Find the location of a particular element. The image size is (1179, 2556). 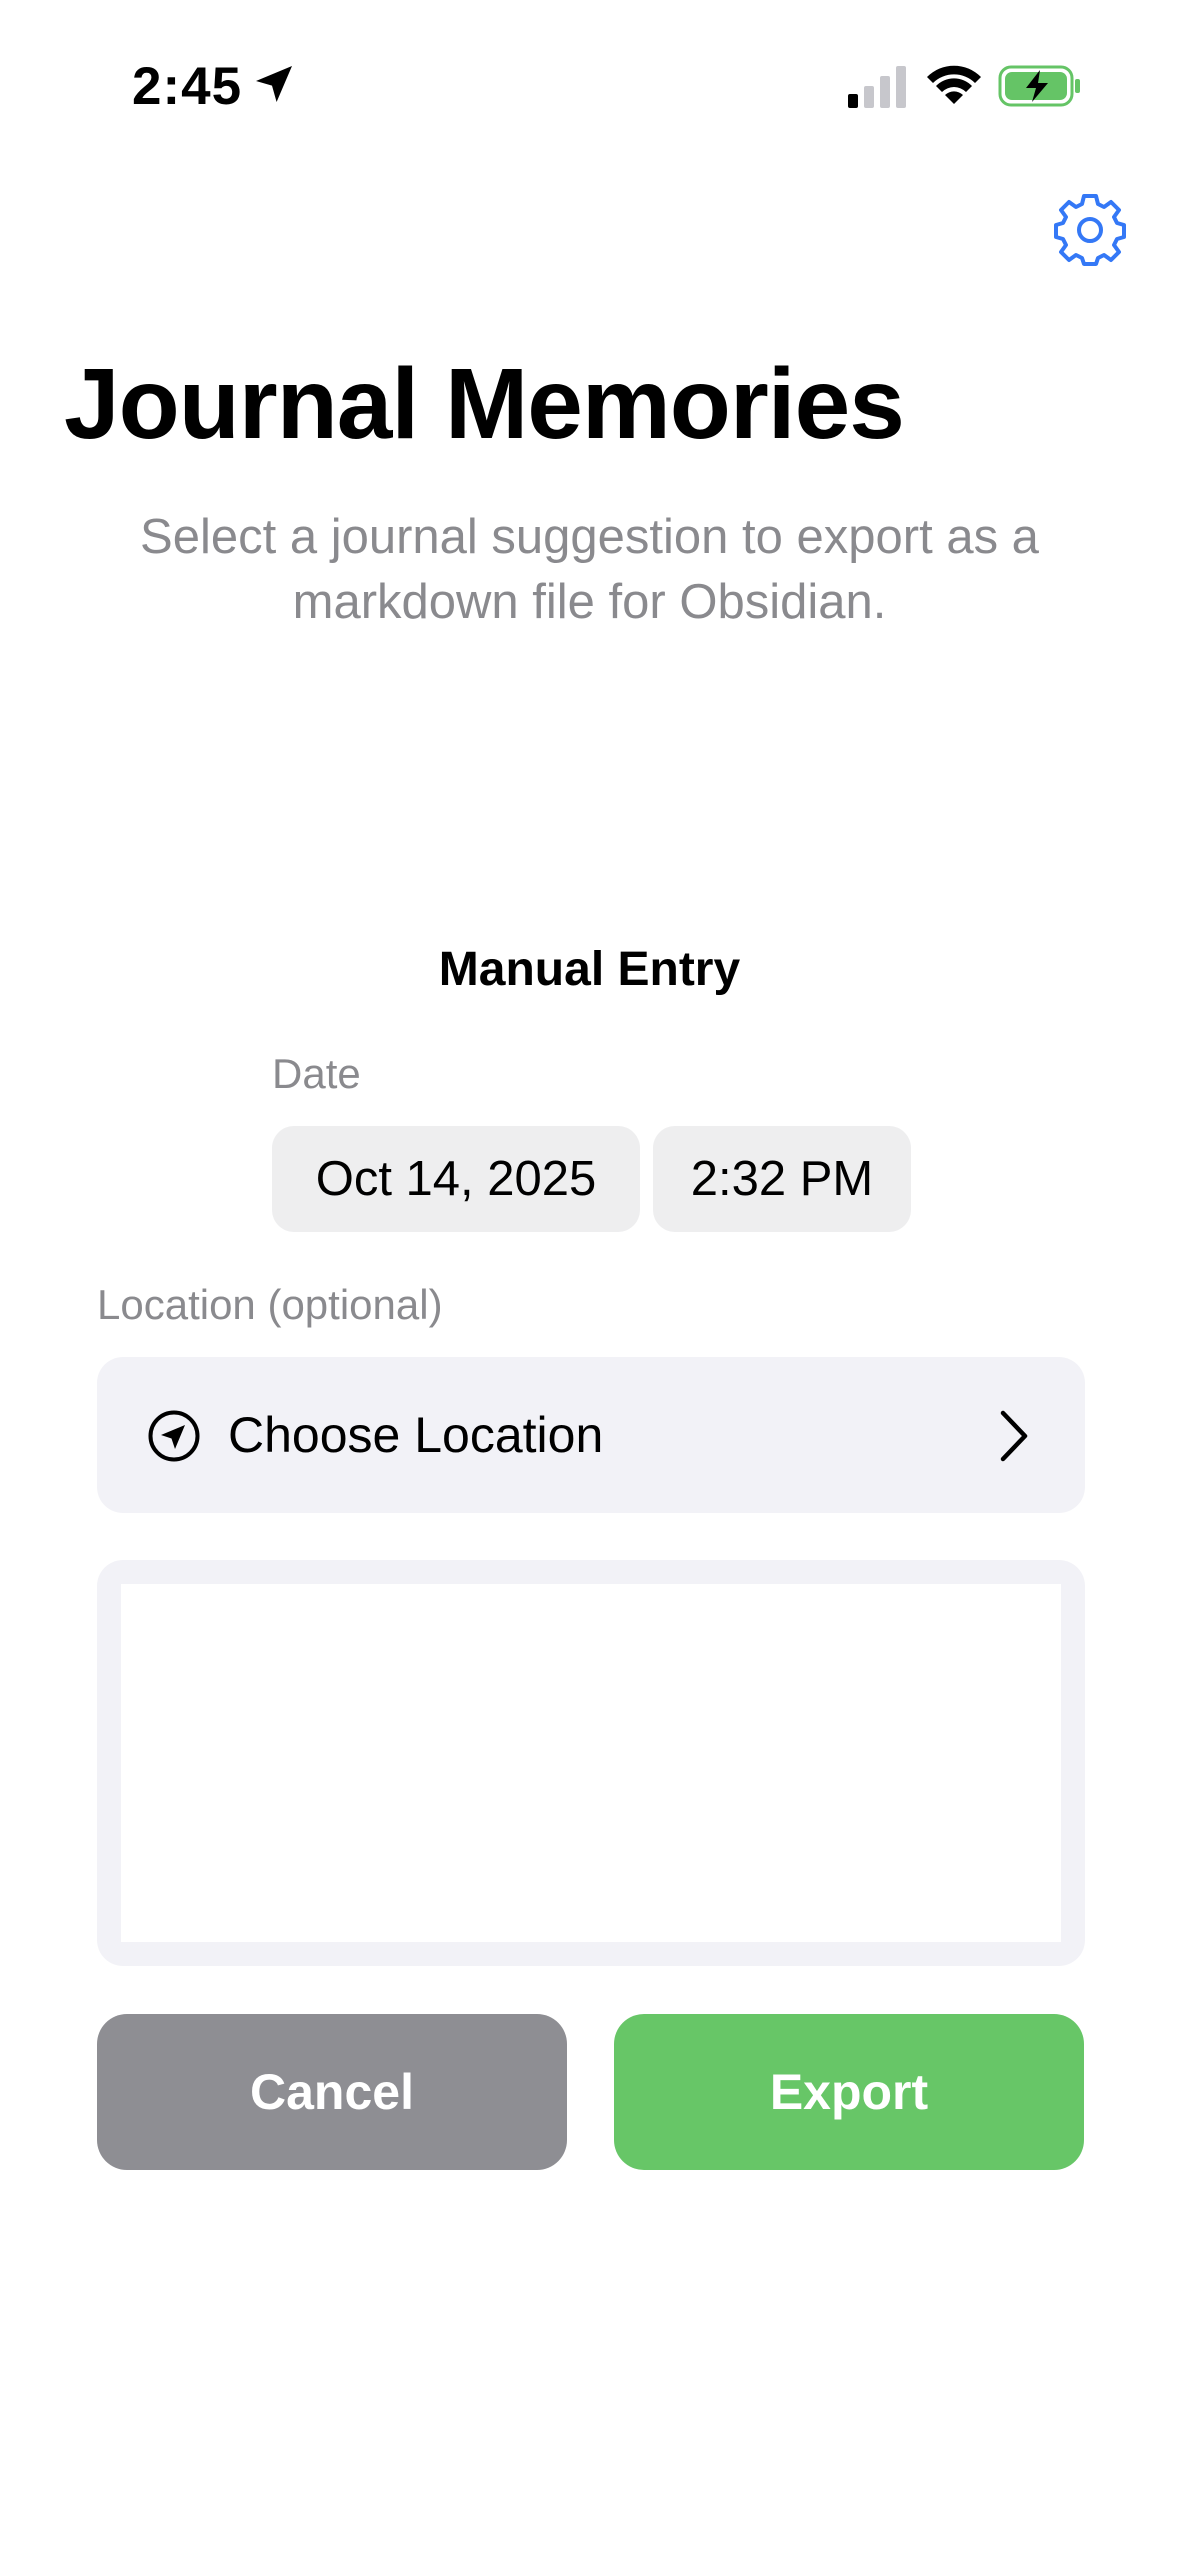

journal-text-container is located at coordinates (591, 1763).